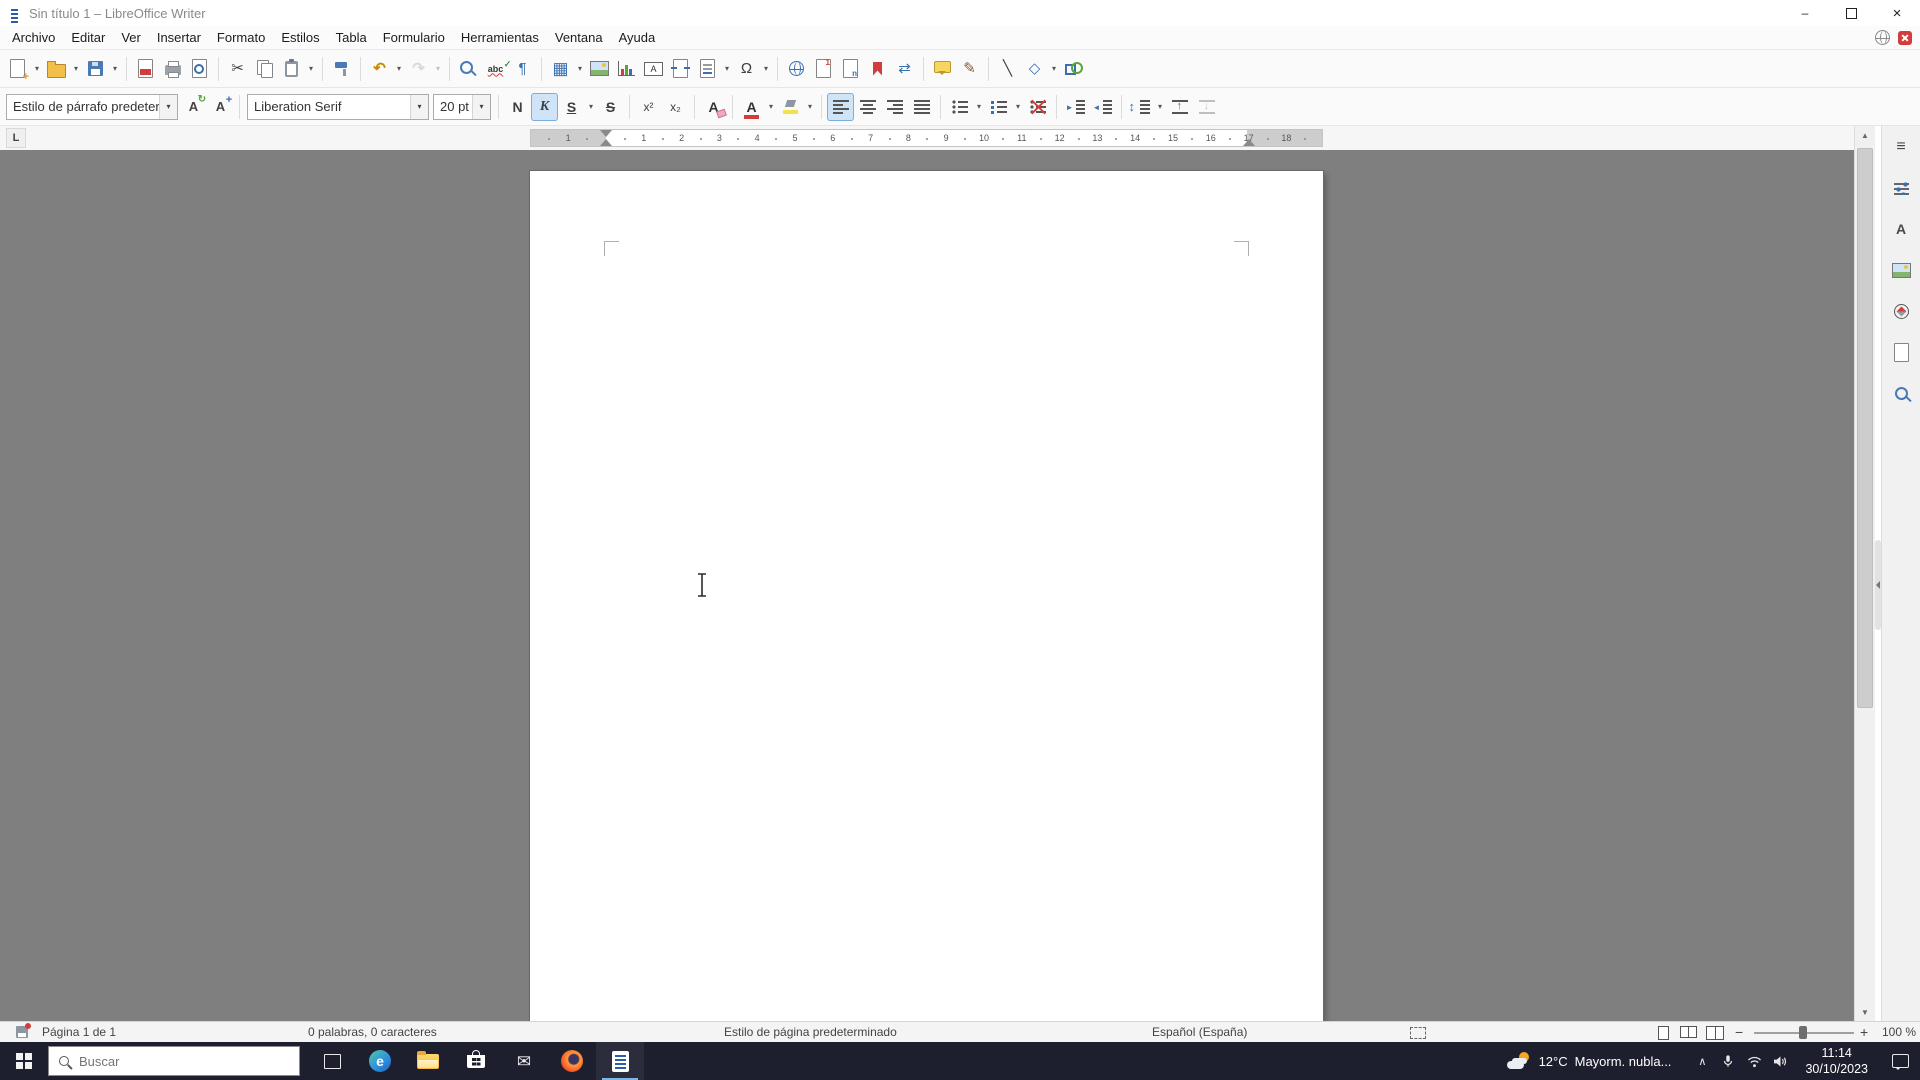  Describe the element at coordinates (921, 107) in the screenshot. I see `align-justify-button` at that location.